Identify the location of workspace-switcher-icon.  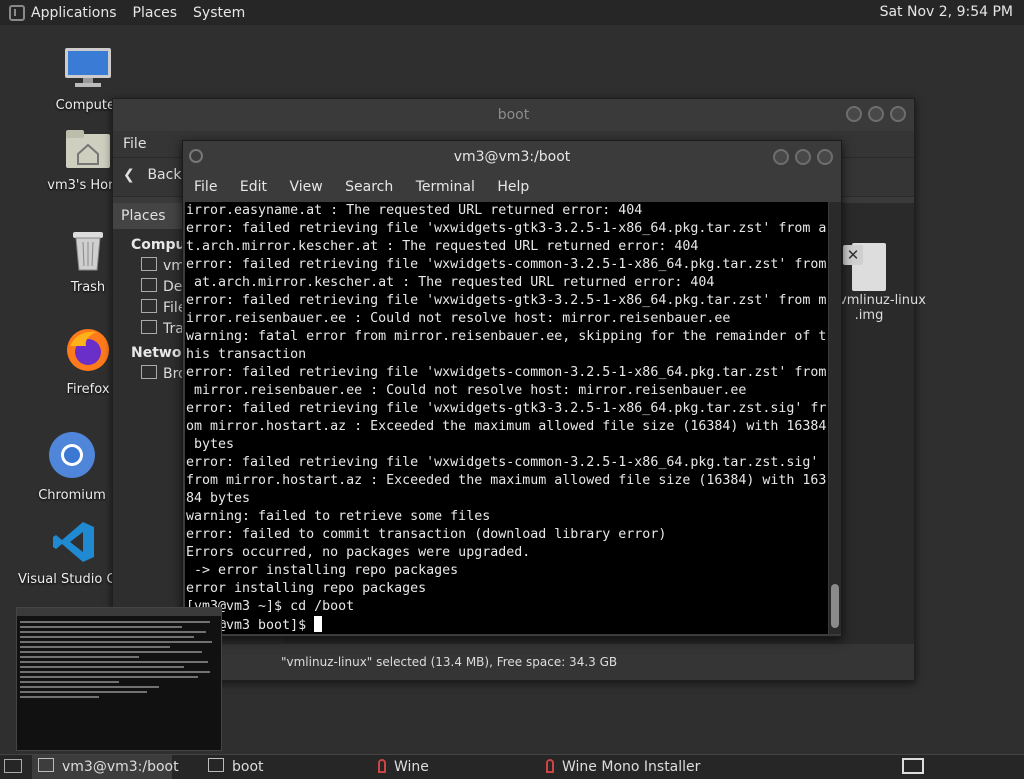
(913, 766).